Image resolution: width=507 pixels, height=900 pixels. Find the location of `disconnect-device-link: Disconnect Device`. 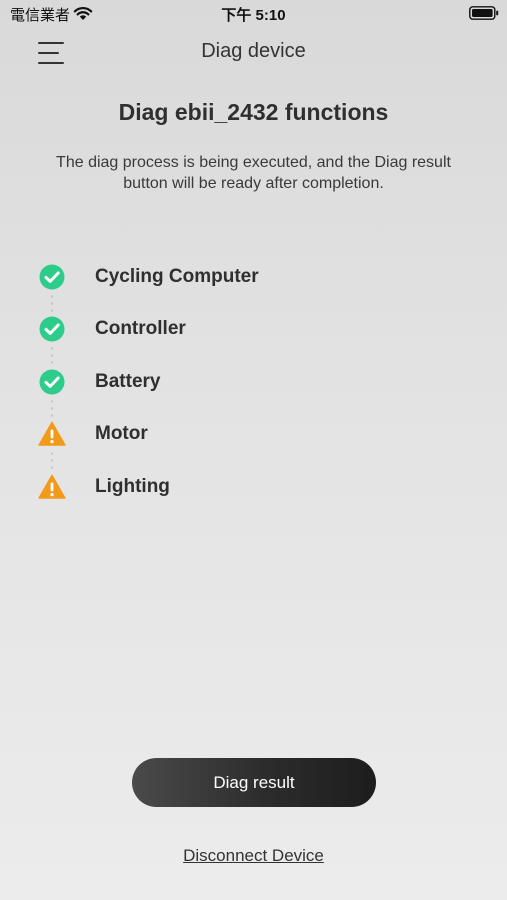

disconnect-device-link: Disconnect Device is located at coordinates (253, 856).